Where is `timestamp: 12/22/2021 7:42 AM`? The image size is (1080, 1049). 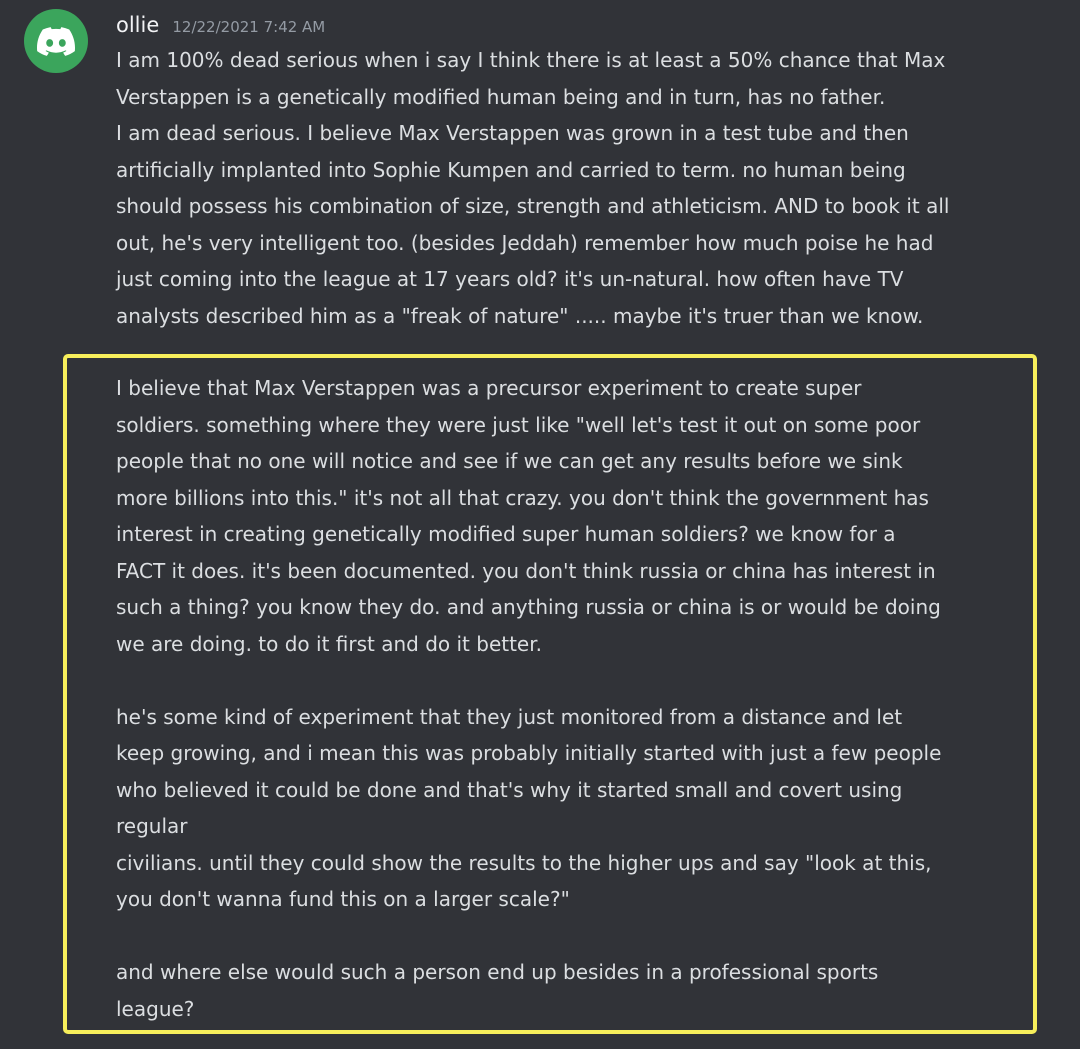
timestamp: 12/22/2021 7:42 AM is located at coordinates (249, 27).